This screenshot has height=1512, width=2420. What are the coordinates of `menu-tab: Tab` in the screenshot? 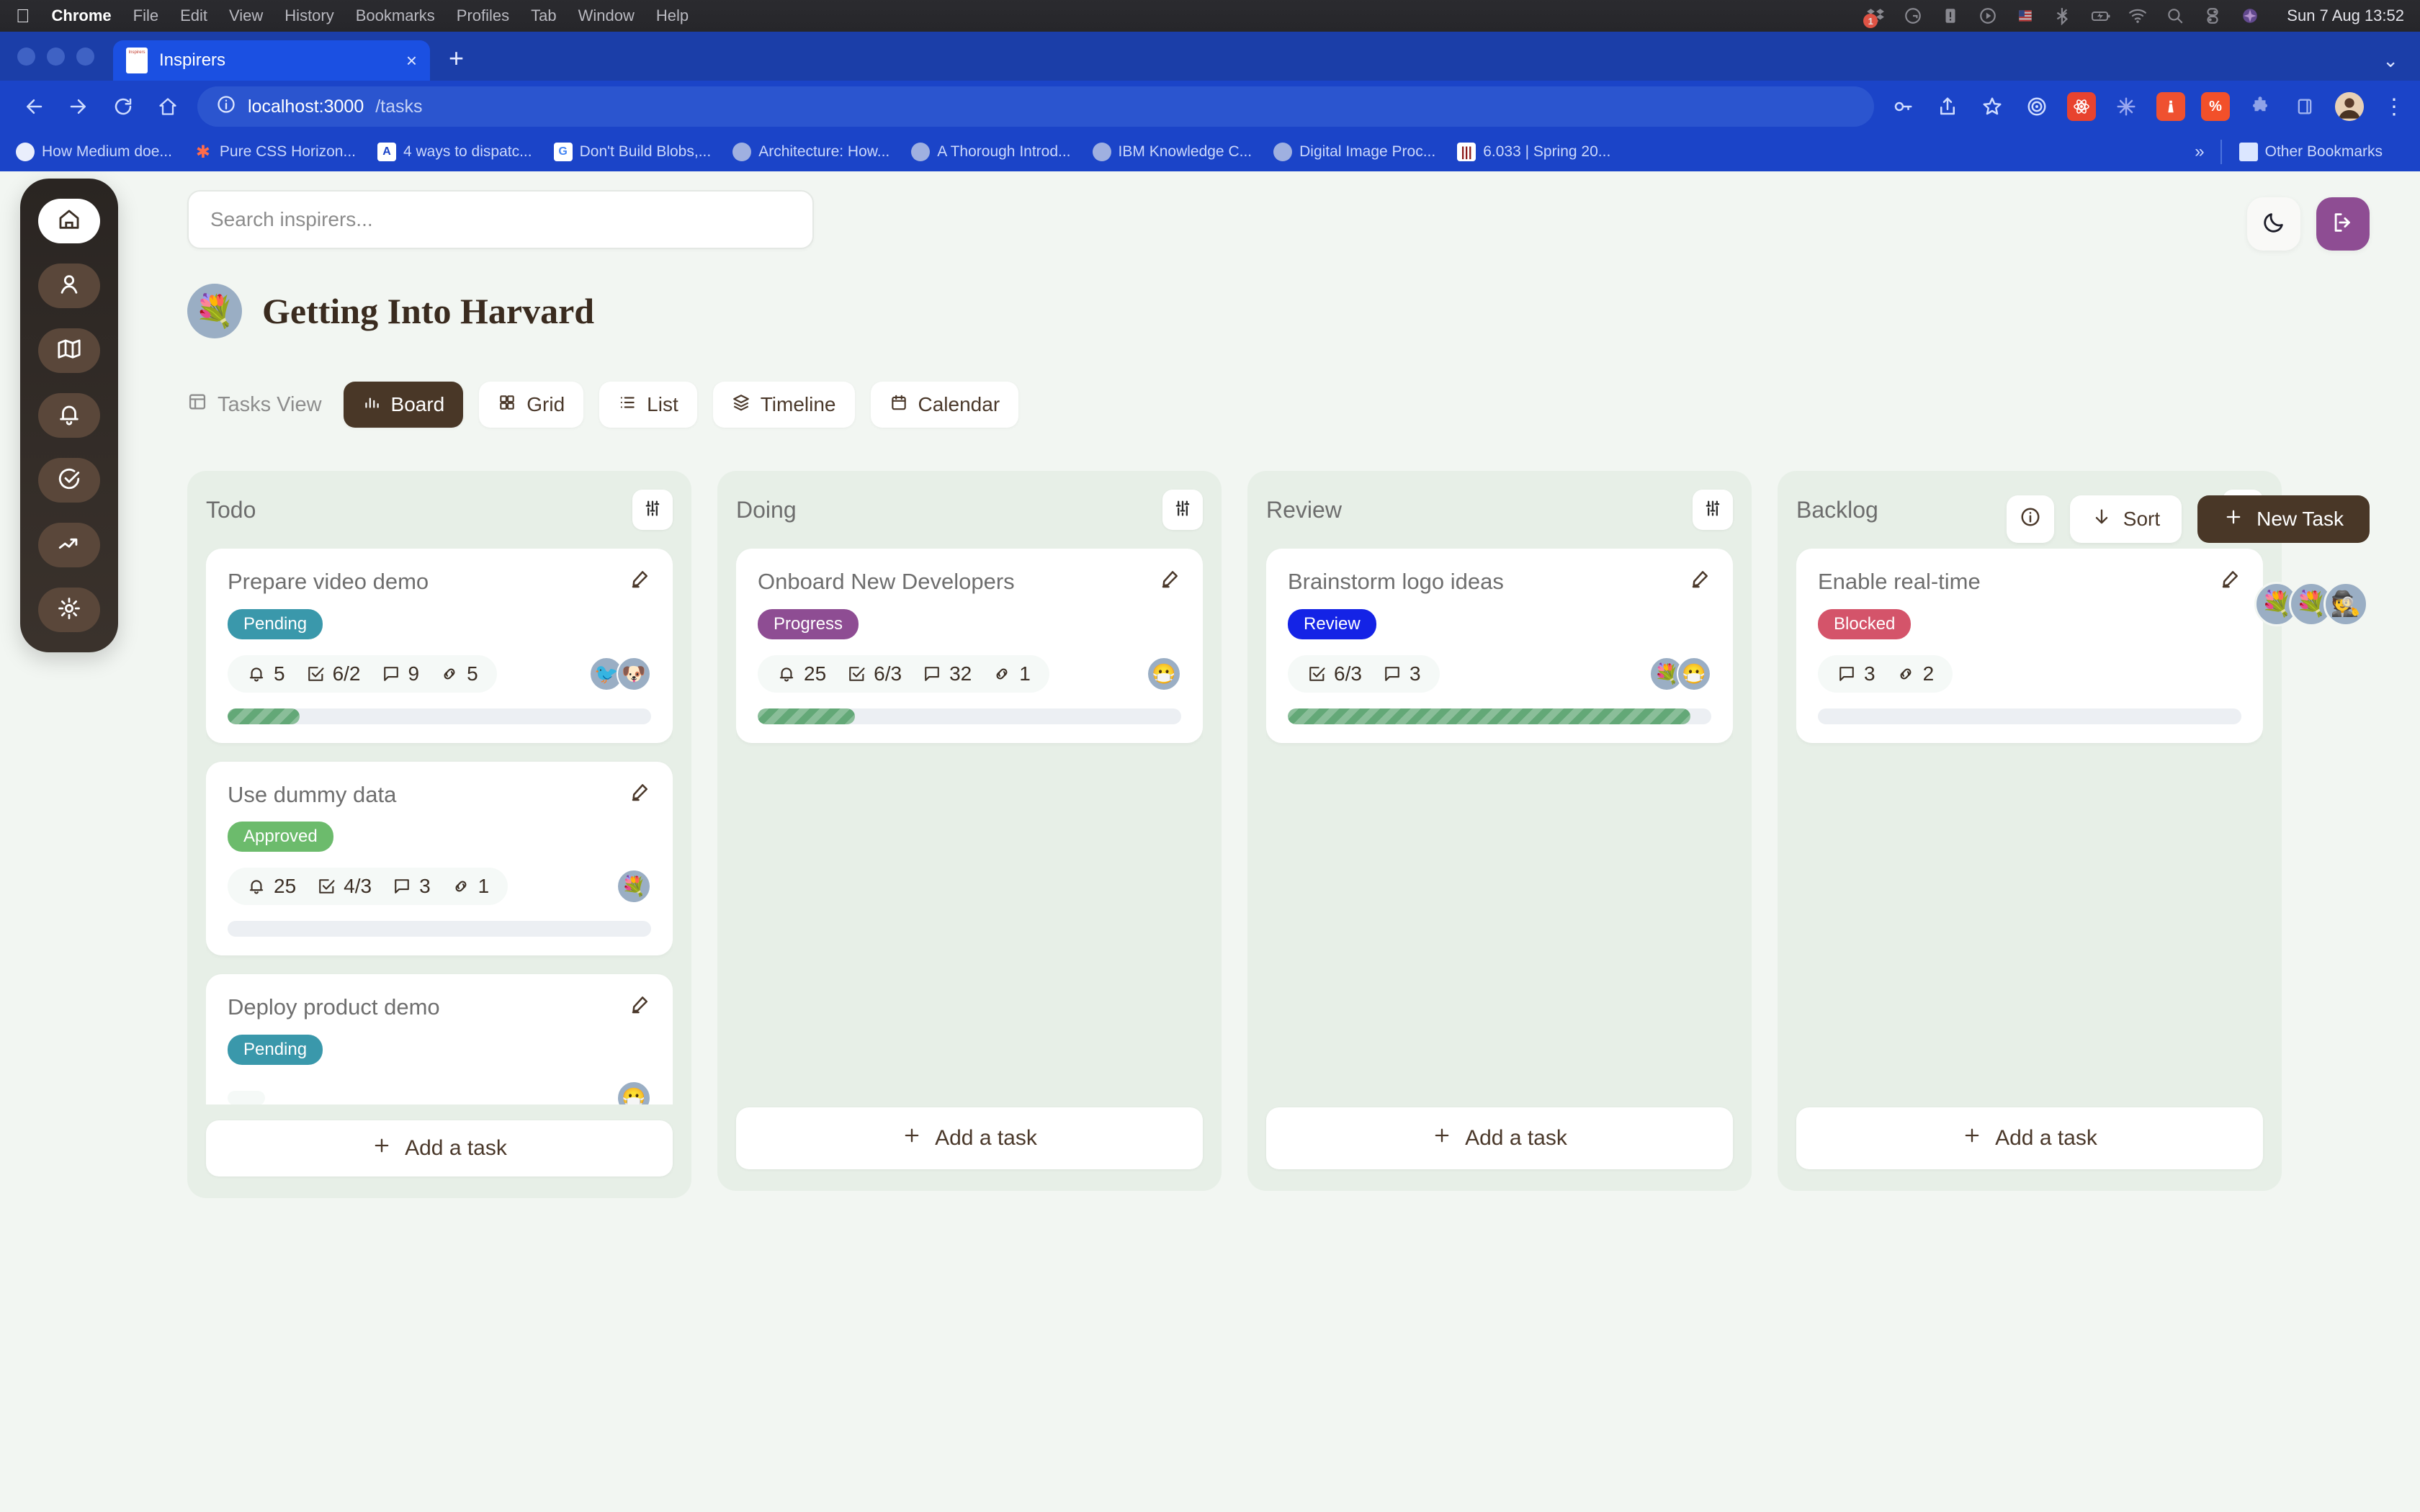 It's located at (543, 15).